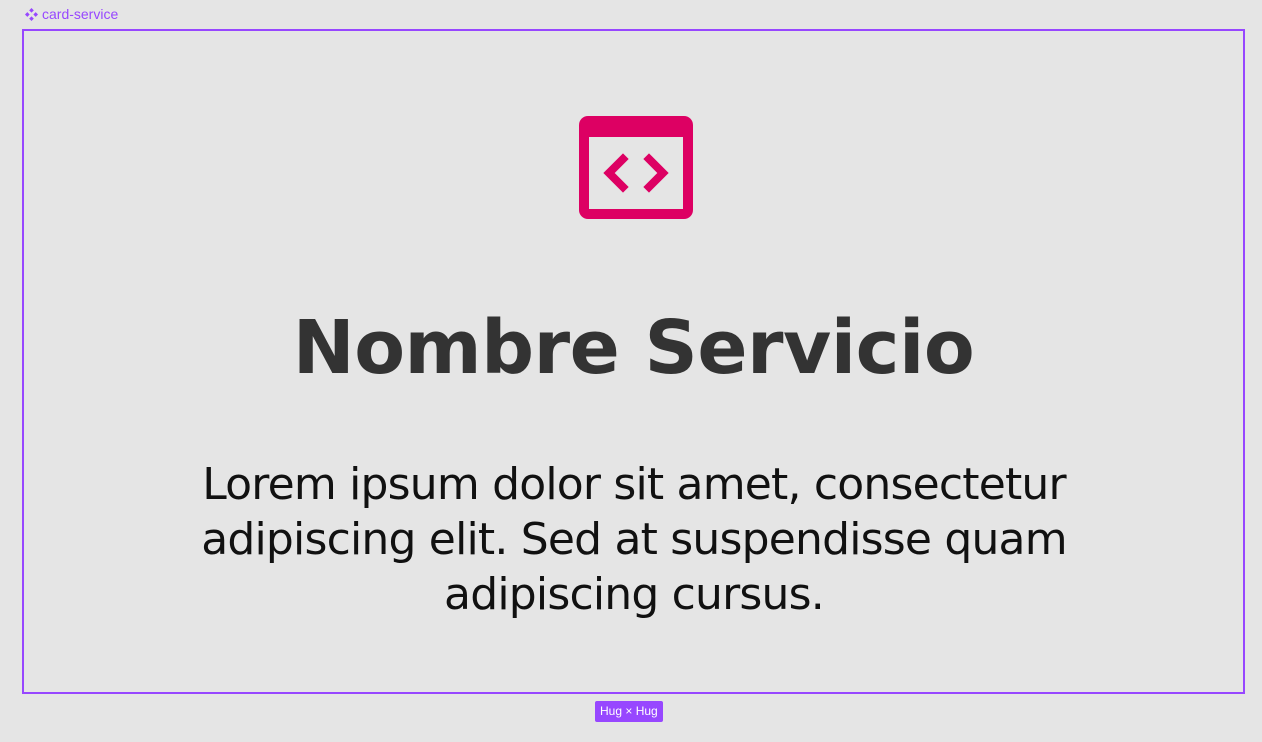 This screenshot has height=742, width=1262. What do you see at coordinates (629, 711) in the screenshot?
I see `sizing-badge: Hug × Hug` at bounding box center [629, 711].